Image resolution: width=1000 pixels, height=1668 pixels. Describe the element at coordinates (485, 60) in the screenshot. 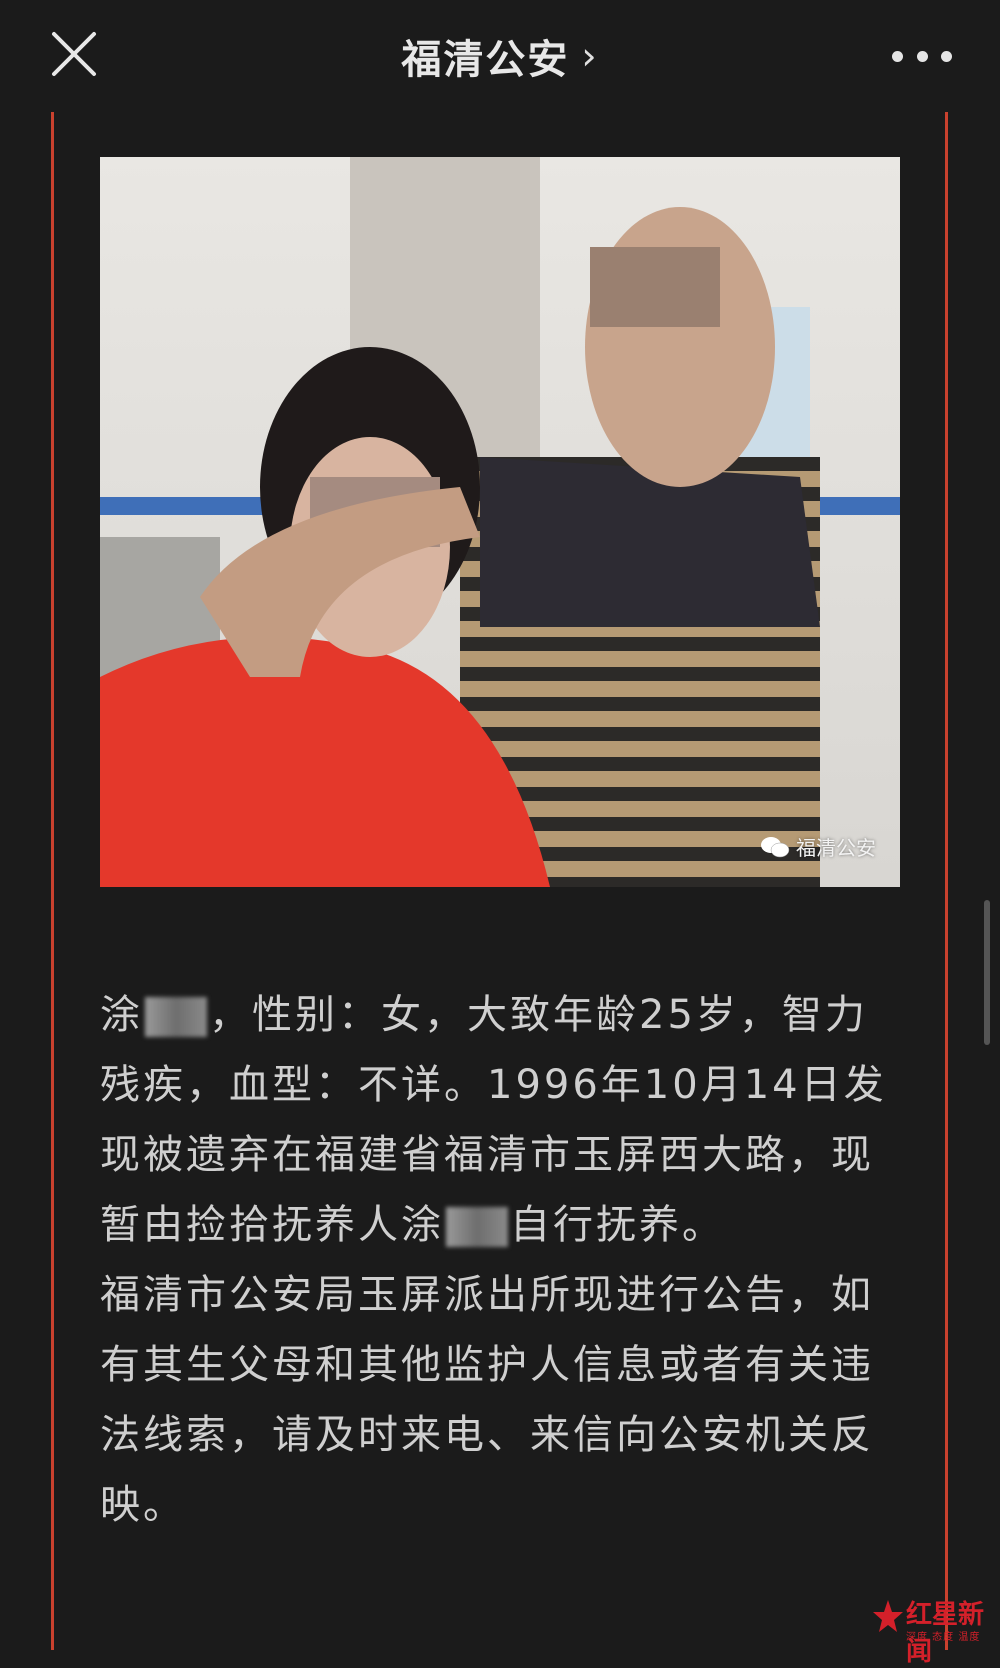

I see `account-title-text: 福清公安` at that location.